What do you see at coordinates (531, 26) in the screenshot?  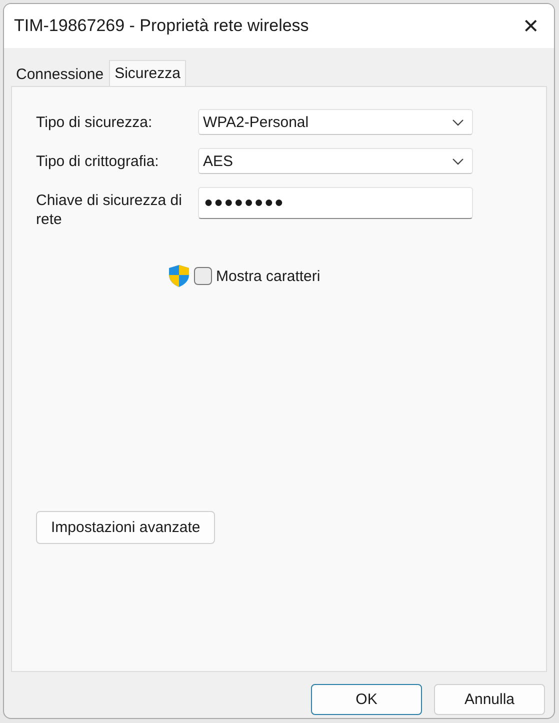 I see `close-button: ✕` at bounding box center [531, 26].